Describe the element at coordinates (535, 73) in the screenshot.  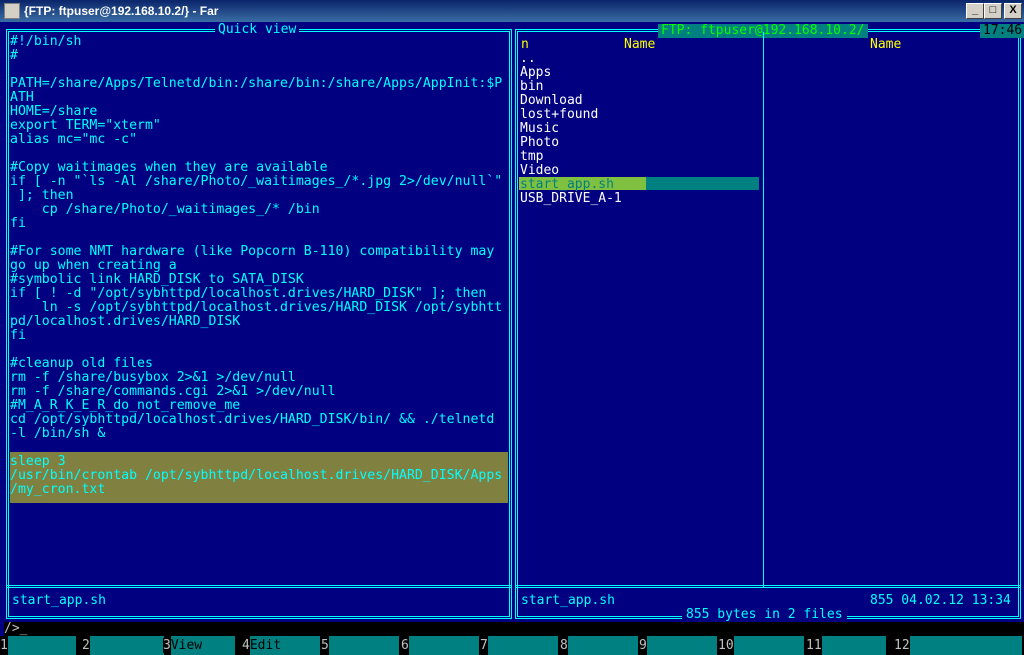
I see `file-item-apps: Apps` at that location.